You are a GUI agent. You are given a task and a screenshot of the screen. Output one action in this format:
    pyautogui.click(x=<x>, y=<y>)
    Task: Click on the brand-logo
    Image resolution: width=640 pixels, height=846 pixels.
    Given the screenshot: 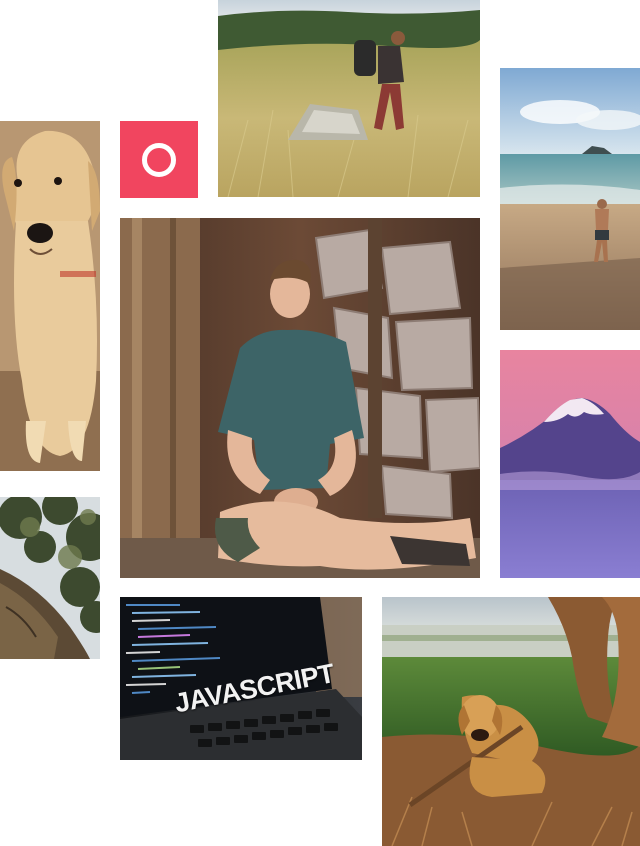 What is the action you would take?
    pyautogui.click(x=159, y=159)
    